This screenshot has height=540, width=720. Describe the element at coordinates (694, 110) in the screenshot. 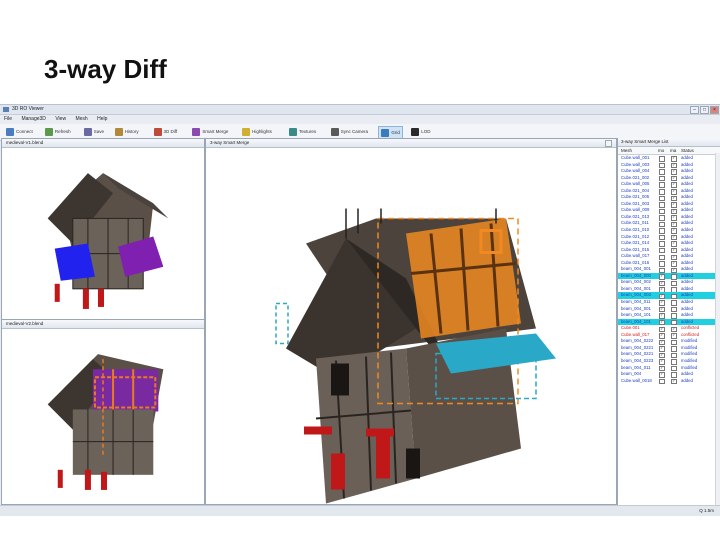

I see `minimize-icon: –` at that location.